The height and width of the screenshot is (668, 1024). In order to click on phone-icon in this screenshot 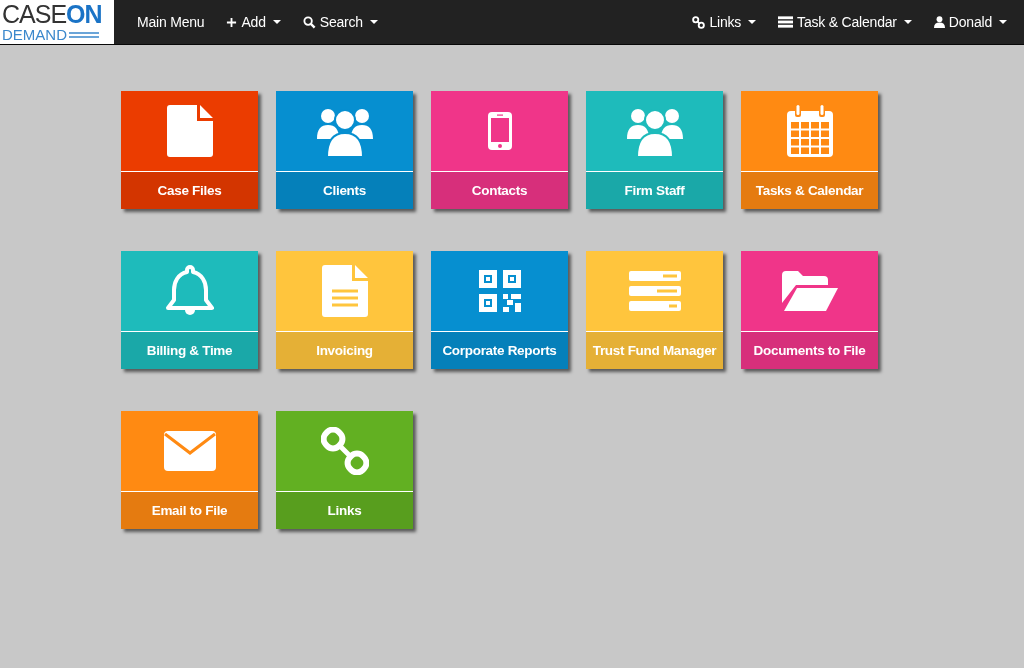, I will do `click(499, 131)`.